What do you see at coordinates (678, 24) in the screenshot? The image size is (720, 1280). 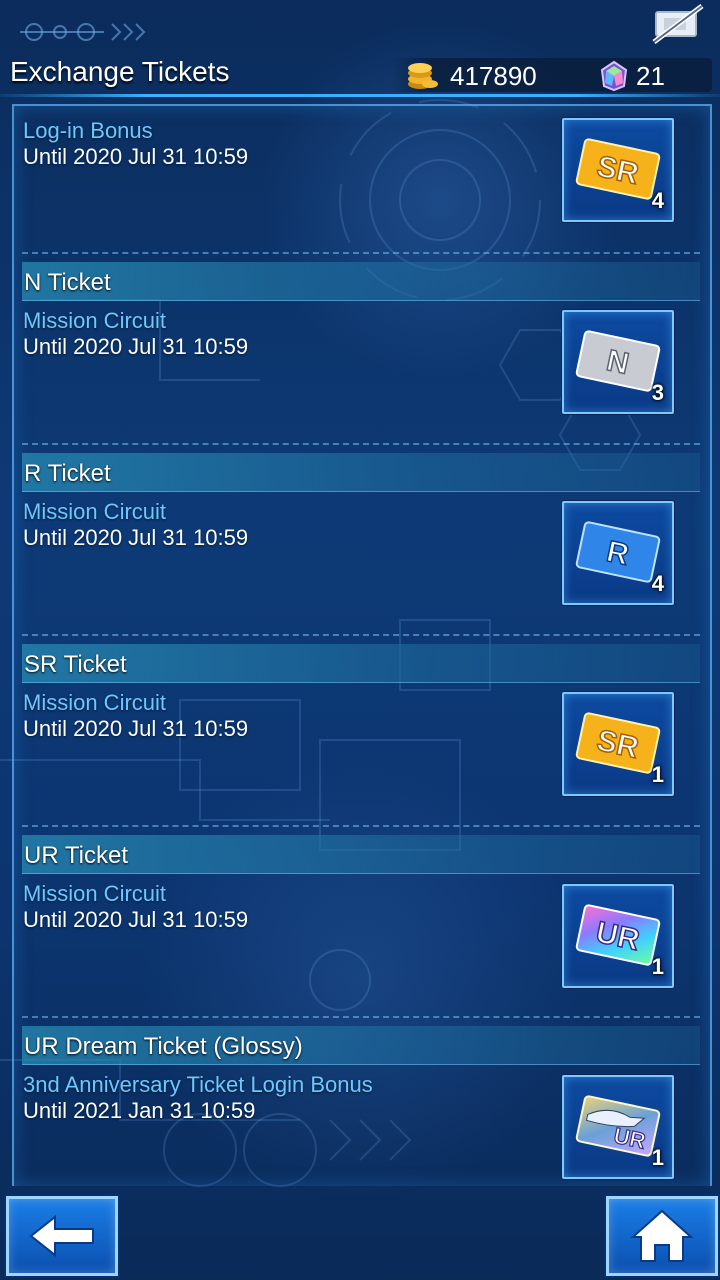 I see `card-visibility-toggle-icon` at bounding box center [678, 24].